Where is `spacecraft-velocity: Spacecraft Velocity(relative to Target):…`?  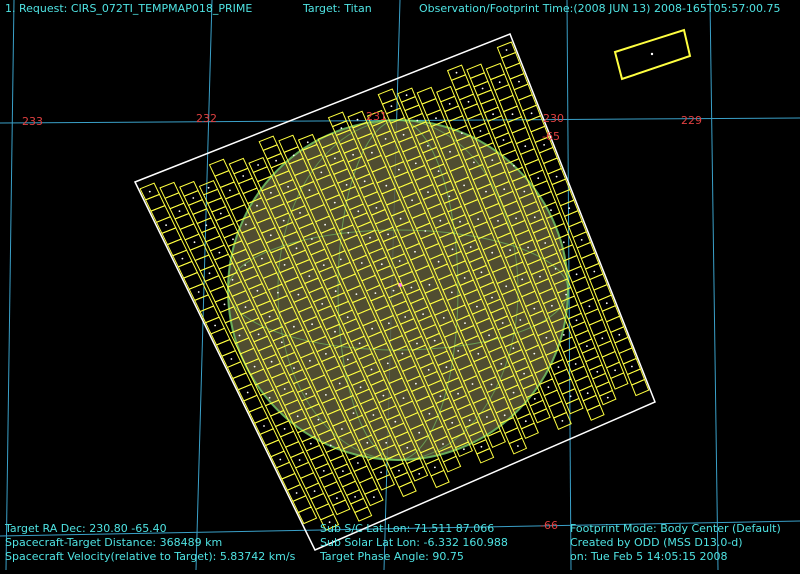 spacecraft-velocity: Spacecraft Velocity(relative to Target):… is located at coordinates (150, 556).